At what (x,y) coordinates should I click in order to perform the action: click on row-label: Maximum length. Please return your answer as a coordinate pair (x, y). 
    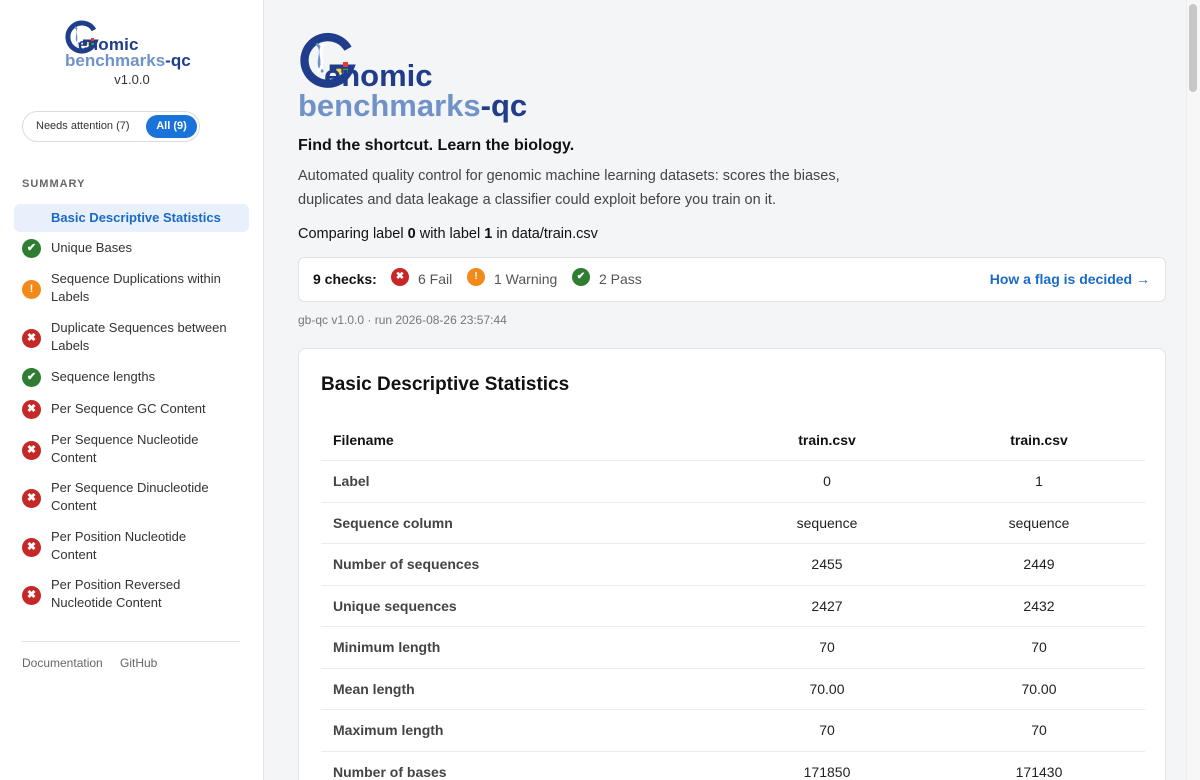
    Looking at the image, I should click on (521, 730).